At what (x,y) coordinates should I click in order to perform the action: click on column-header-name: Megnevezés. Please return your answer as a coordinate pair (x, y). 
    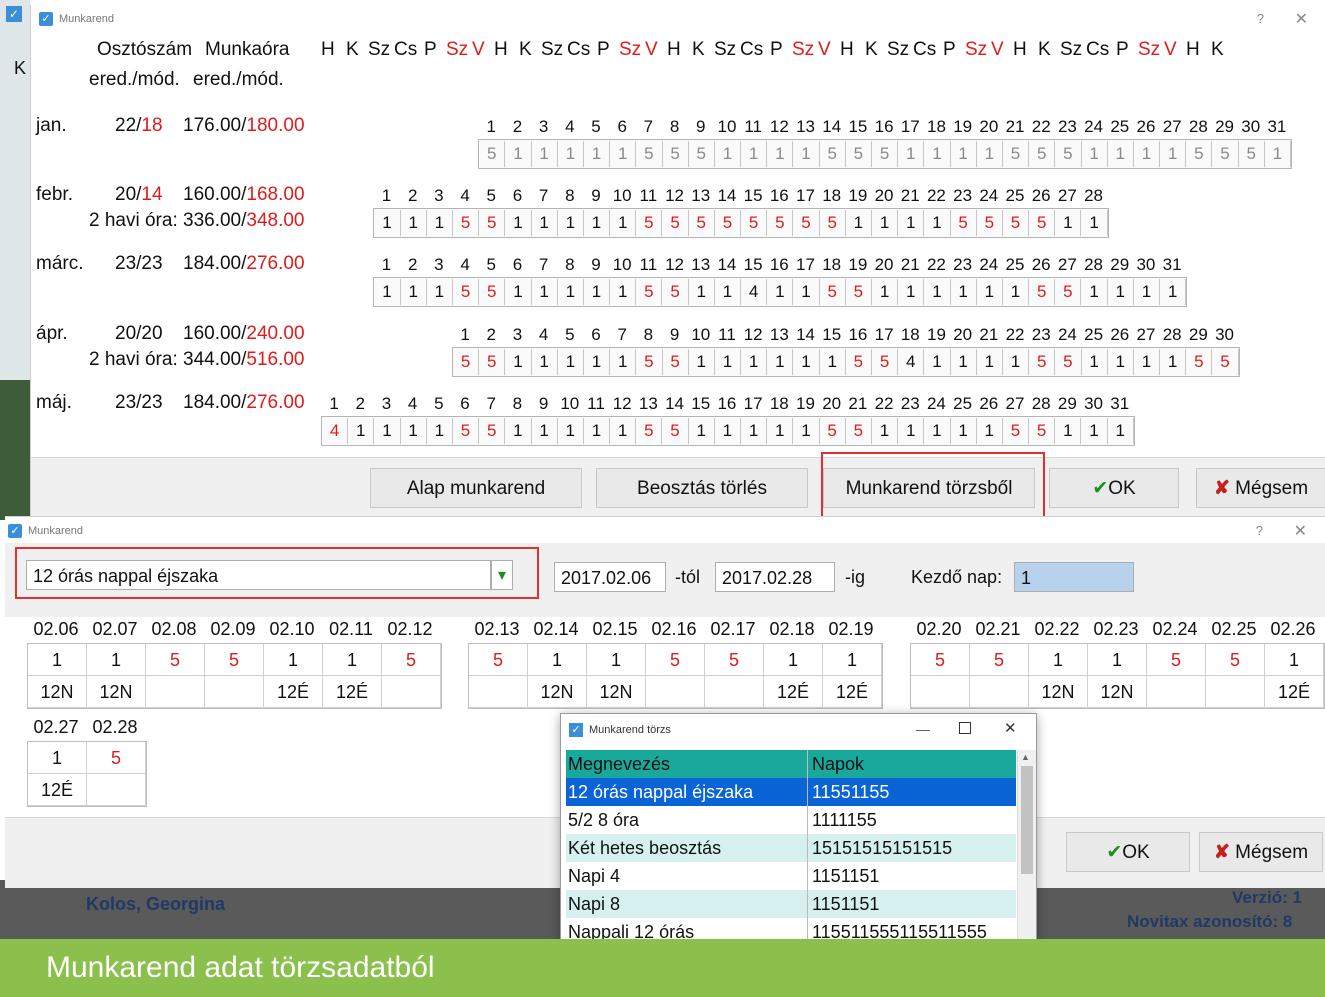
    Looking at the image, I should click on (687, 764).